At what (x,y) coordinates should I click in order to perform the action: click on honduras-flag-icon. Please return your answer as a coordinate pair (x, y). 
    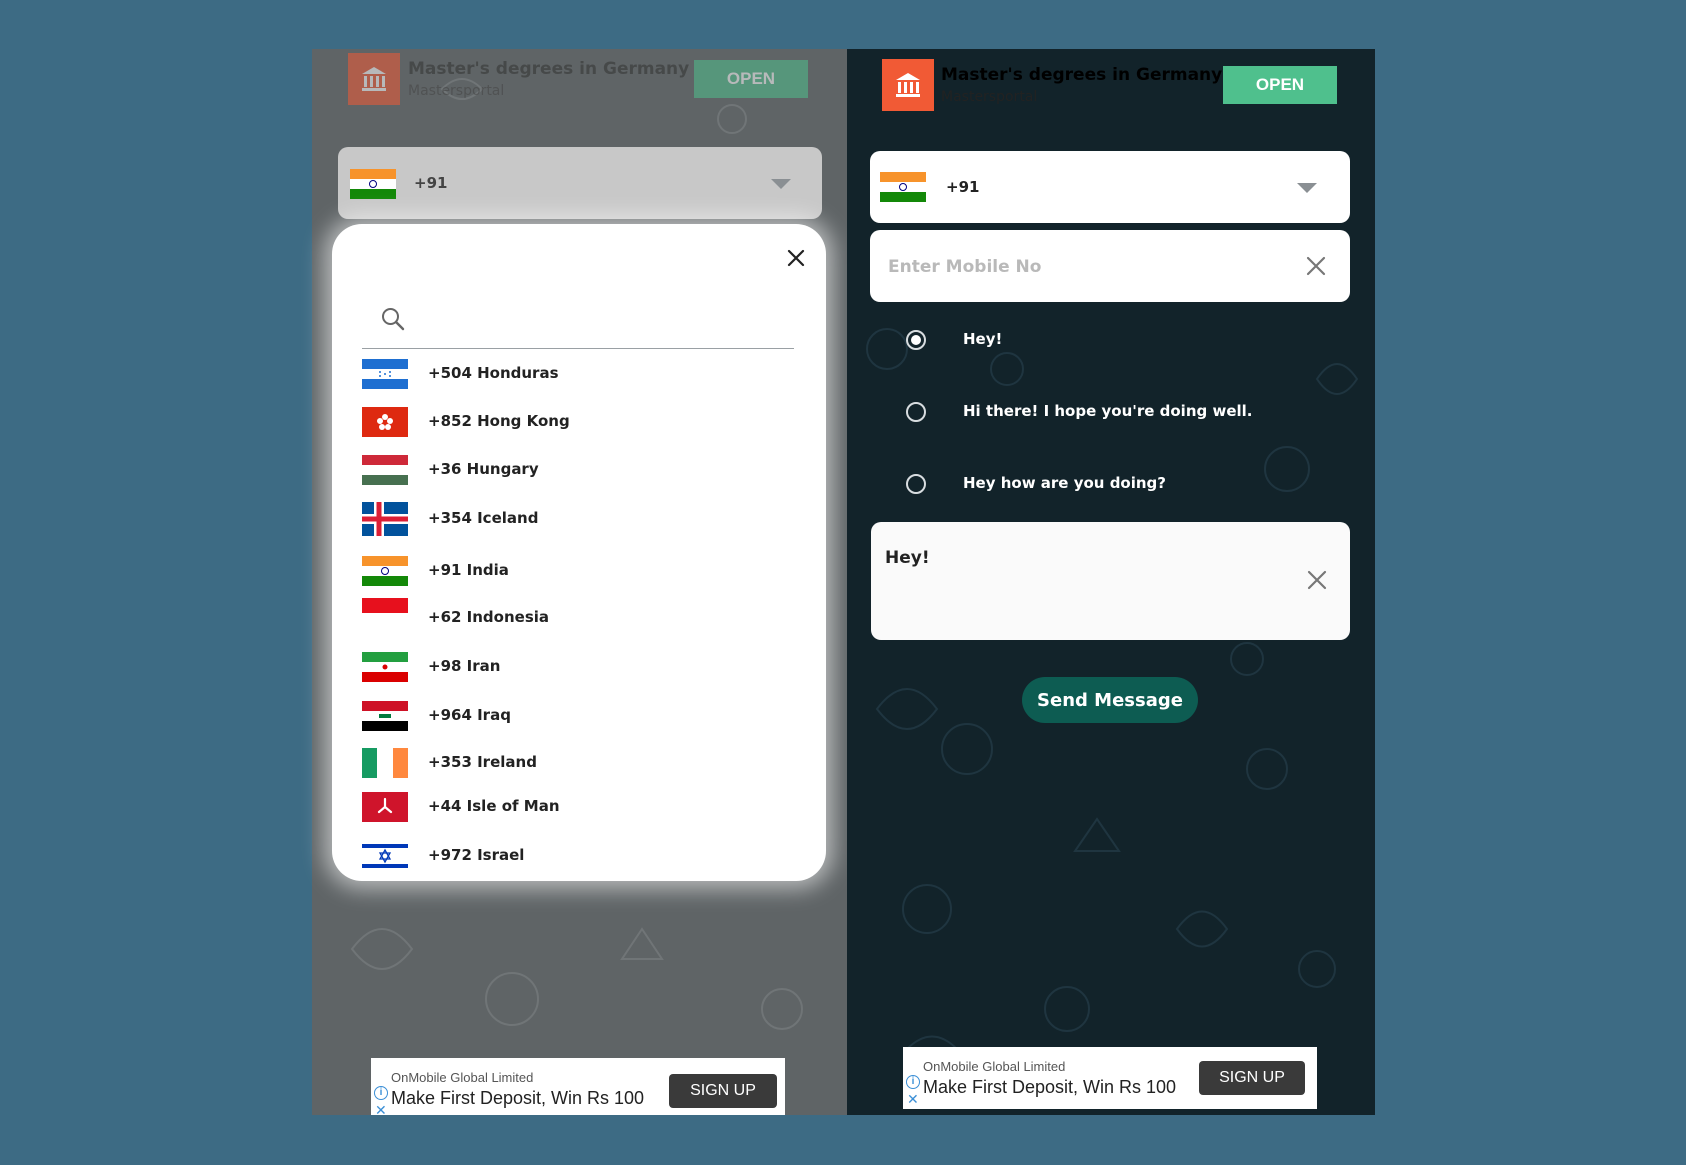
    Looking at the image, I should click on (385, 374).